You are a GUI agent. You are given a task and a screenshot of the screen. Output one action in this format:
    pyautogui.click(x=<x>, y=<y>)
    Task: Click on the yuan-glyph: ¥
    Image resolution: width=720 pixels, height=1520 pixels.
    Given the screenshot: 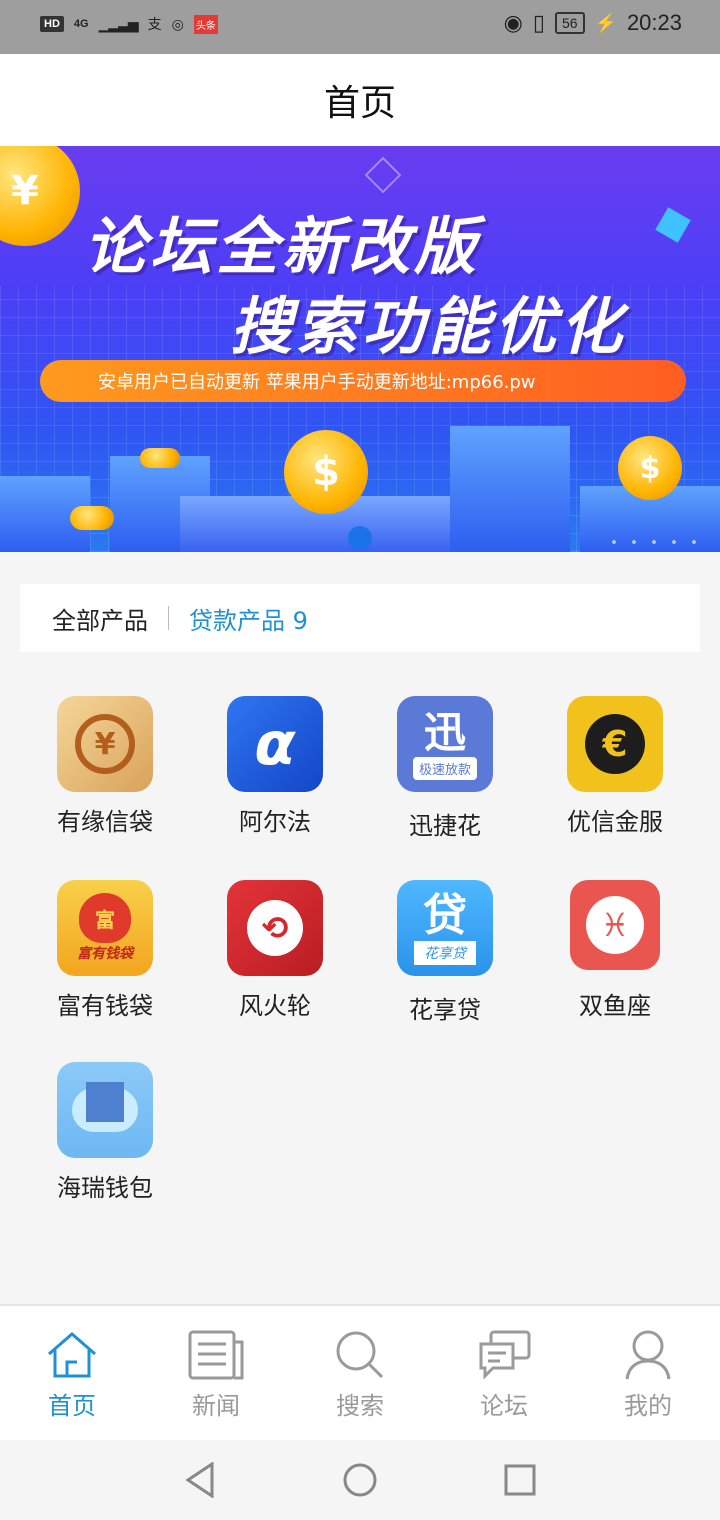 What is the action you would take?
    pyautogui.click(x=105, y=744)
    